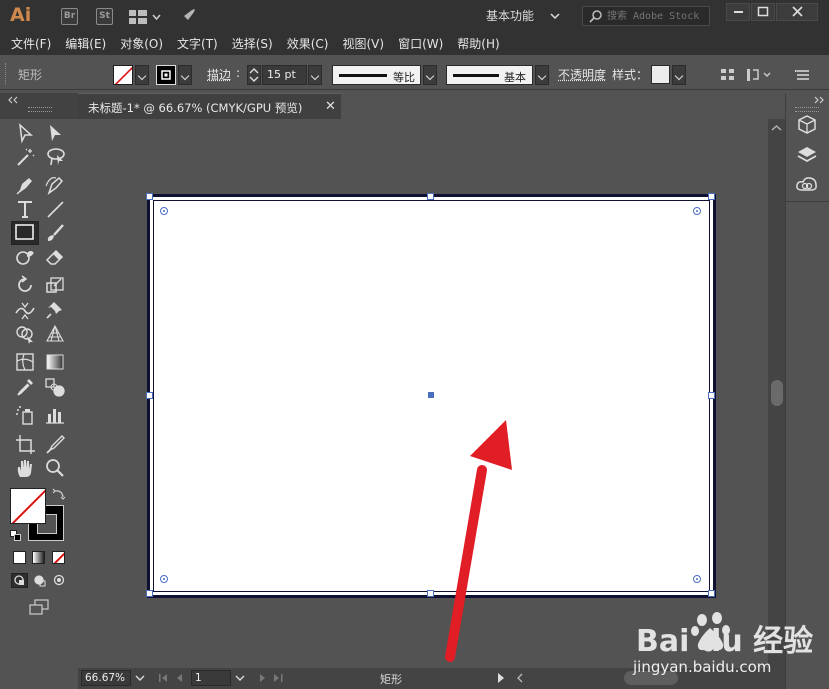 The width and height of the screenshot is (829, 689). What do you see at coordinates (501, 678) in the screenshot?
I see `status-menu-button` at bounding box center [501, 678].